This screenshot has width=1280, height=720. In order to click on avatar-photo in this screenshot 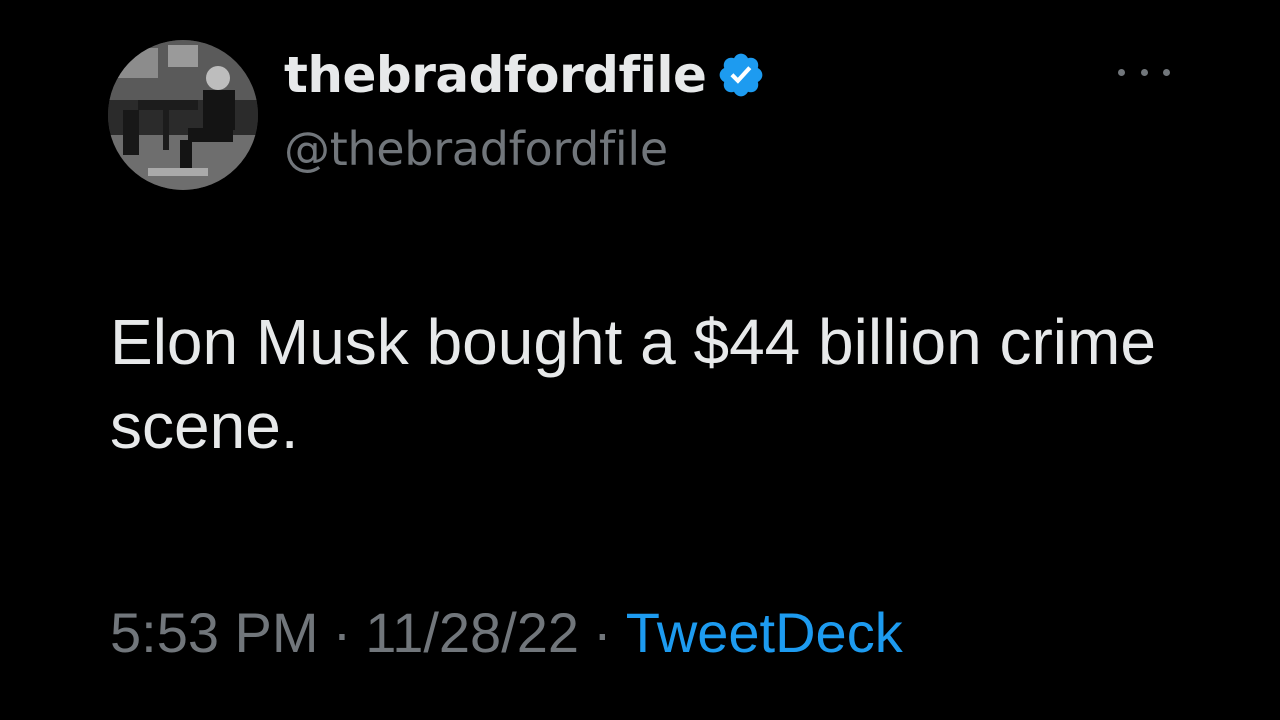, I will do `click(183, 115)`.